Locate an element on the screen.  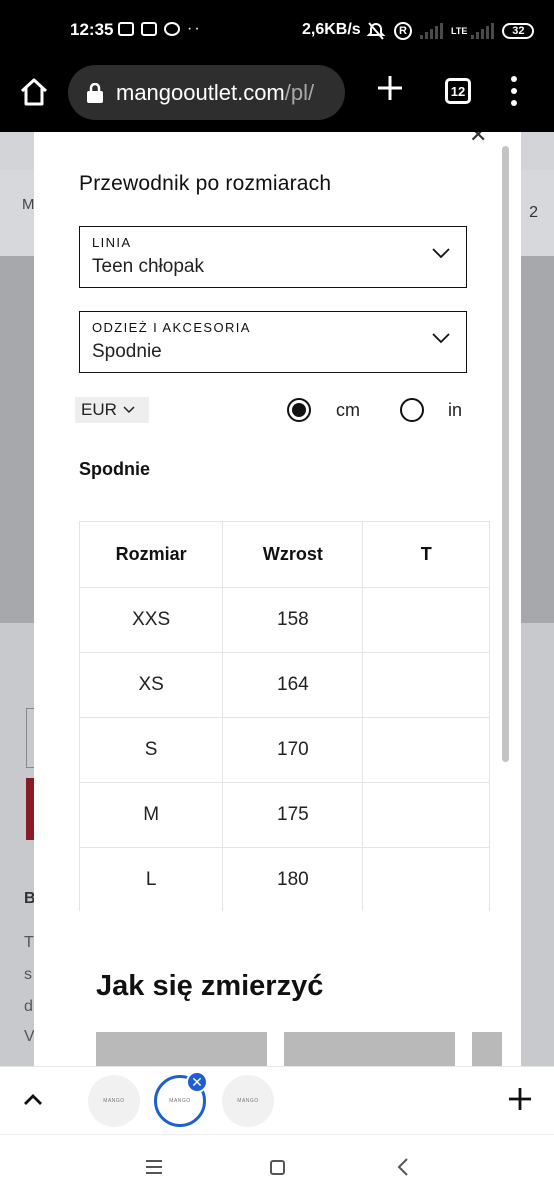
table-row: L 180 is located at coordinates (284, 879).